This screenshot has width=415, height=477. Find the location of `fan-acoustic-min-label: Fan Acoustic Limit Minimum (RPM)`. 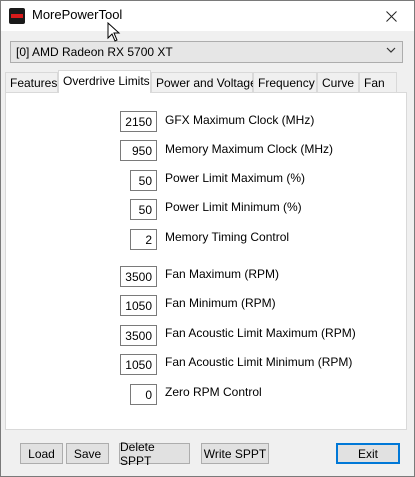

fan-acoustic-min-label: Fan Acoustic Limit Minimum (RPM) is located at coordinates (259, 362).